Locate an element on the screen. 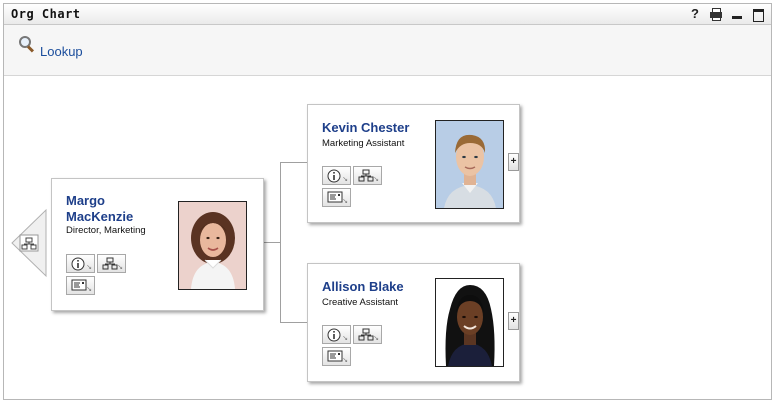 The height and width of the screenshot is (404, 776). report-title: Marketing Assistant is located at coordinates (363, 143).